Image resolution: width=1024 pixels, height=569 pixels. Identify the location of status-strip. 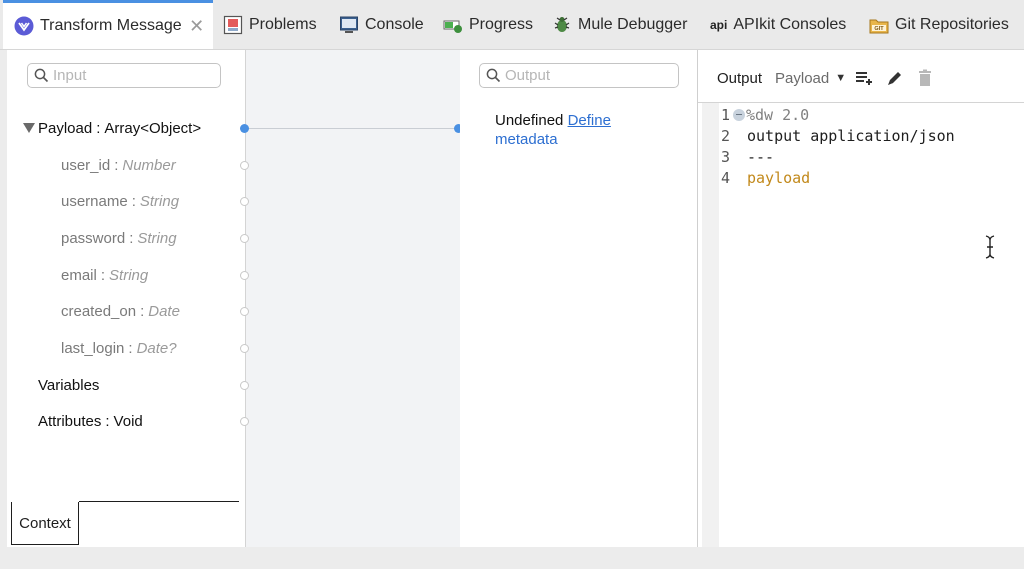
(512, 558).